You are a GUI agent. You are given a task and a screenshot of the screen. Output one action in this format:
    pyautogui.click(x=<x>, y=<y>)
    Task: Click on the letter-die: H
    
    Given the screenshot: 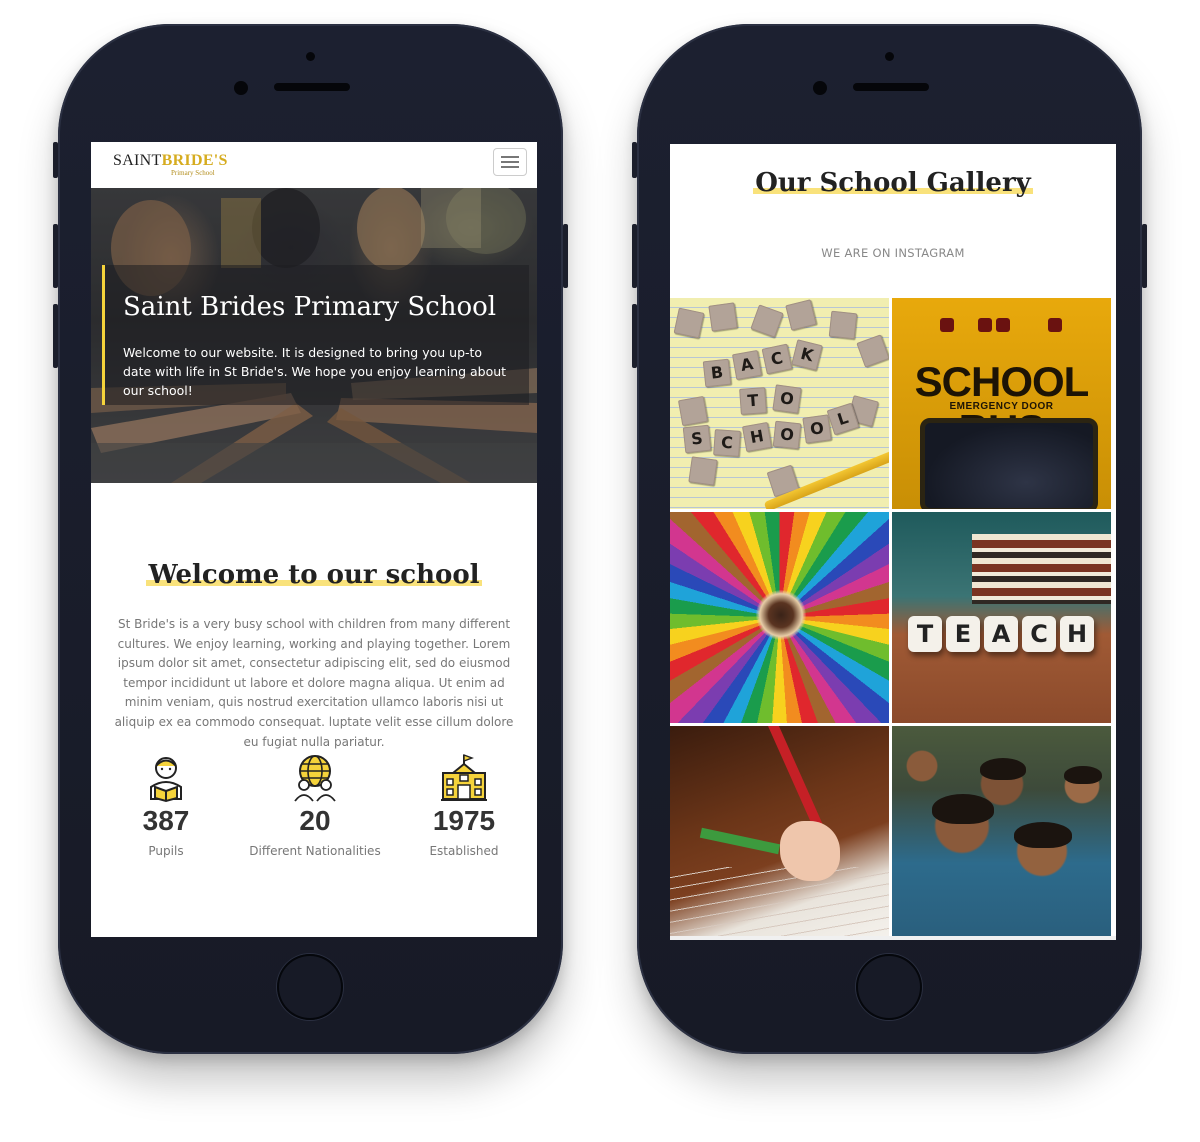 What is the action you would take?
    pyautogui.click(x=1077, y=634)
    